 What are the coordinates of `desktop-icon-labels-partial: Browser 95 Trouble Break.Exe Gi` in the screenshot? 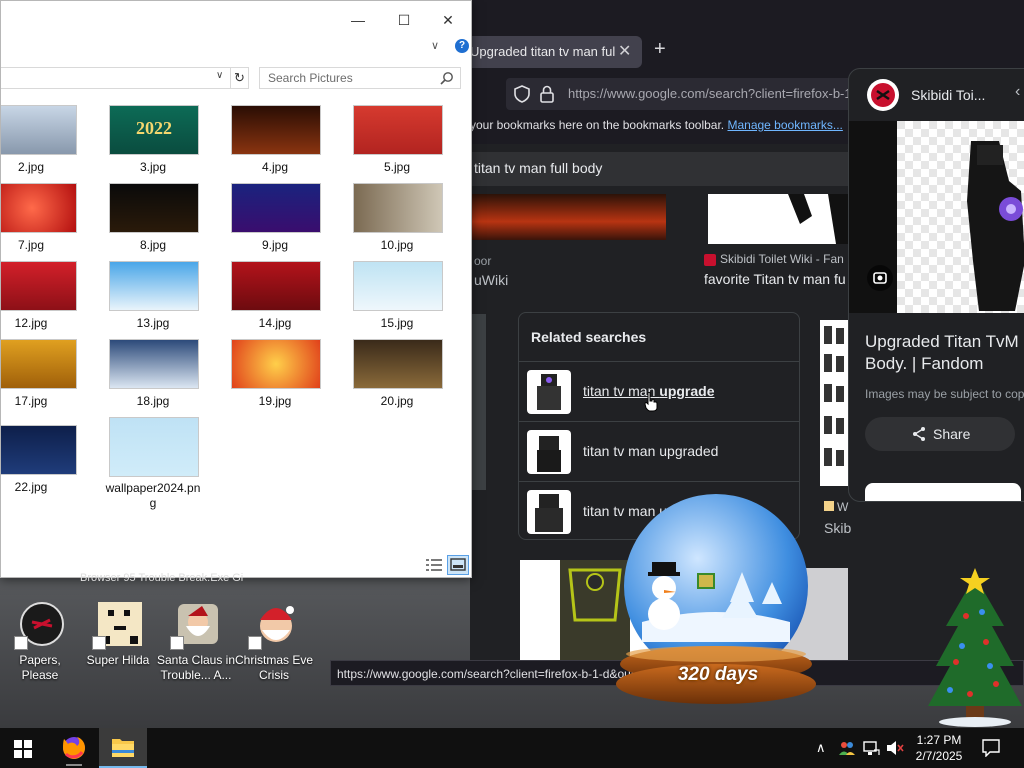 It's located at (162, 578).